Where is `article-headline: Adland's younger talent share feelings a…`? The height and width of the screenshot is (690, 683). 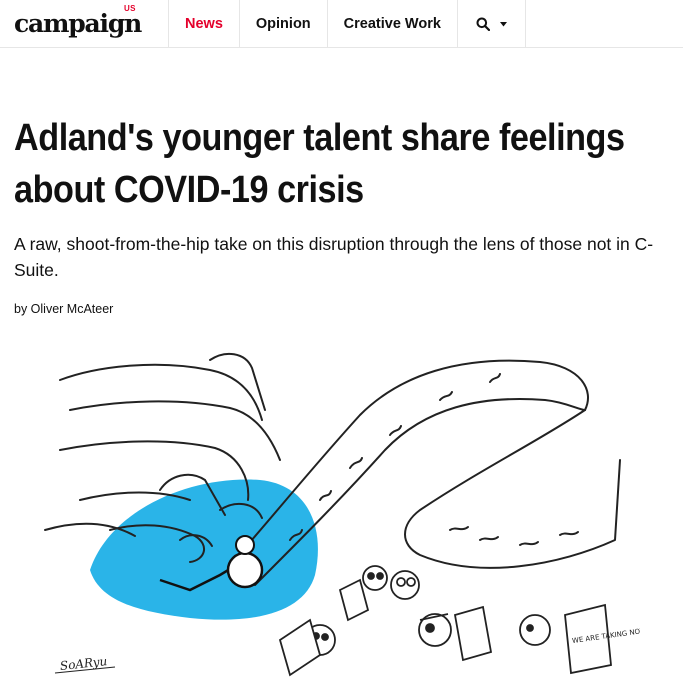 article-headline: Adland's younger talent share feelings a… is located at coordinates (319, 164).